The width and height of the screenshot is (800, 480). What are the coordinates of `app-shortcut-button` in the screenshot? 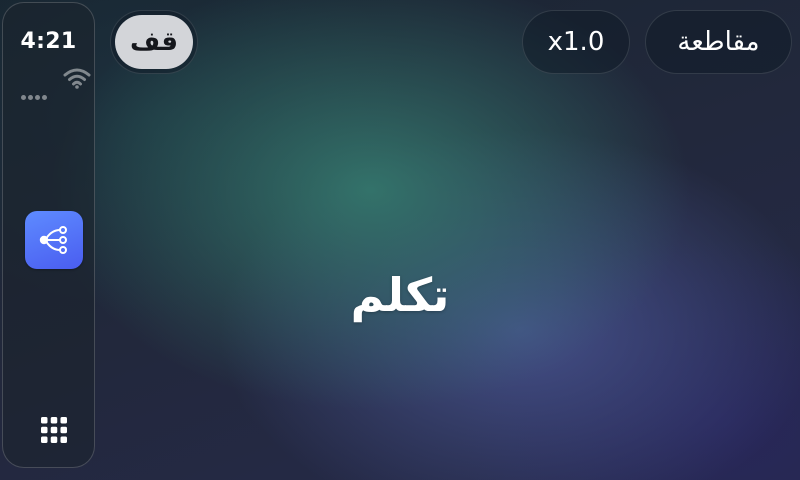 It's located at (54, 240).